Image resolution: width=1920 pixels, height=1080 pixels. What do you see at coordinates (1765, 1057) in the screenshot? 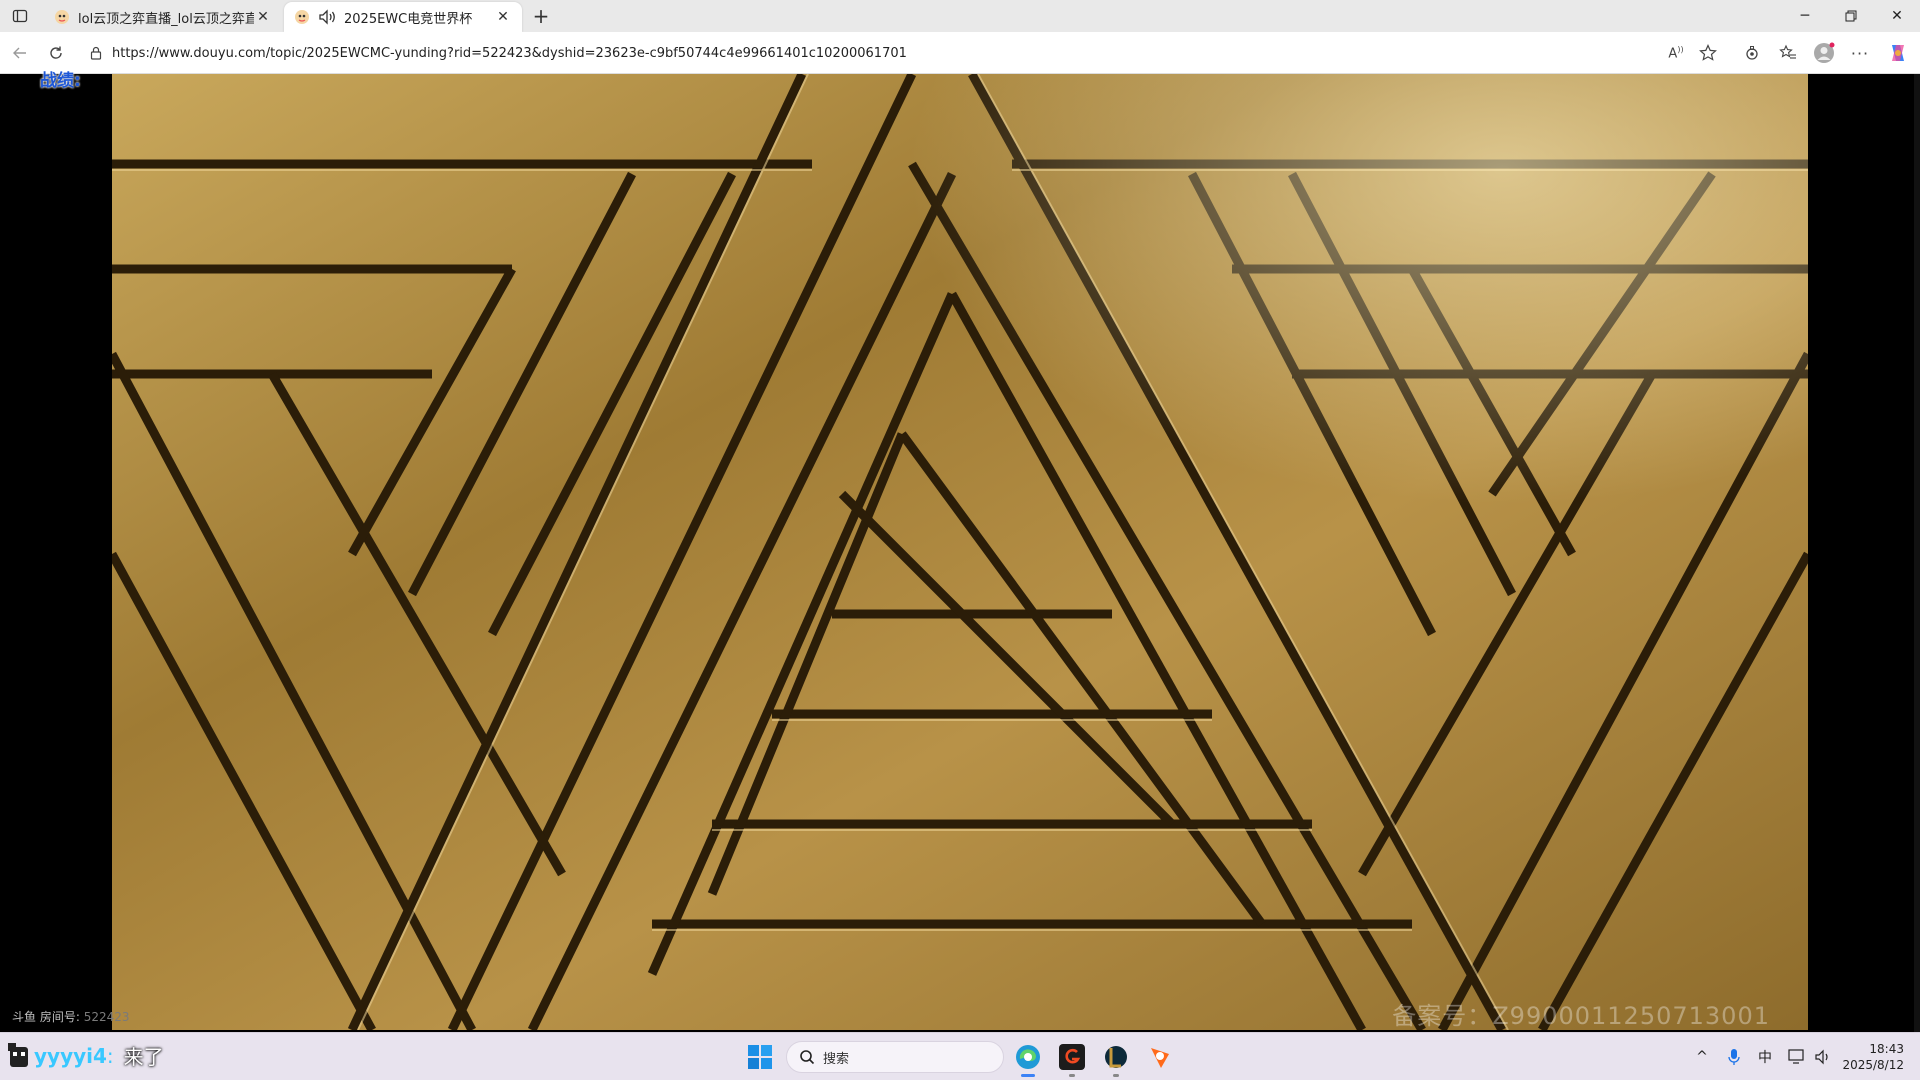
I see `ime-indicator: 中` at bounding box center [1765, 1057].